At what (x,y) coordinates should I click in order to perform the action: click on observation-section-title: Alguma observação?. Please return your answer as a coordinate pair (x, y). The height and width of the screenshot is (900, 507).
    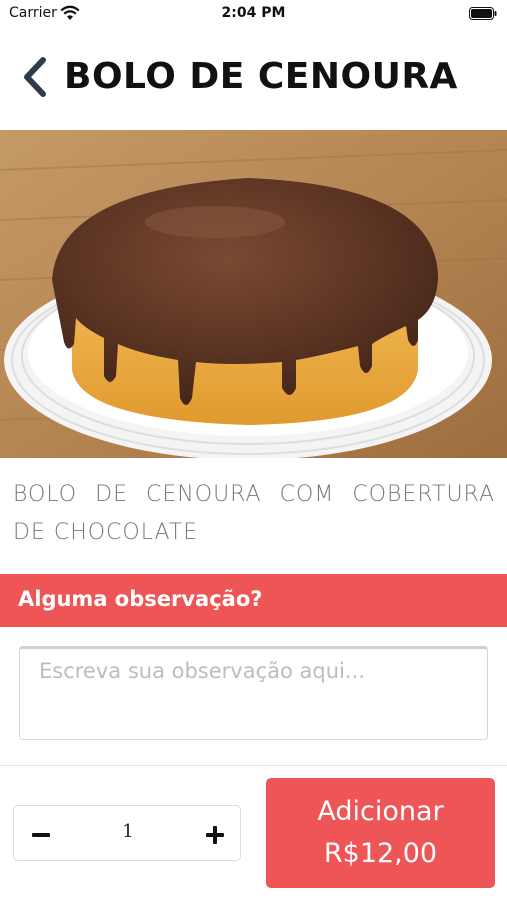
    Looking at the image, I should click on (140, 599).